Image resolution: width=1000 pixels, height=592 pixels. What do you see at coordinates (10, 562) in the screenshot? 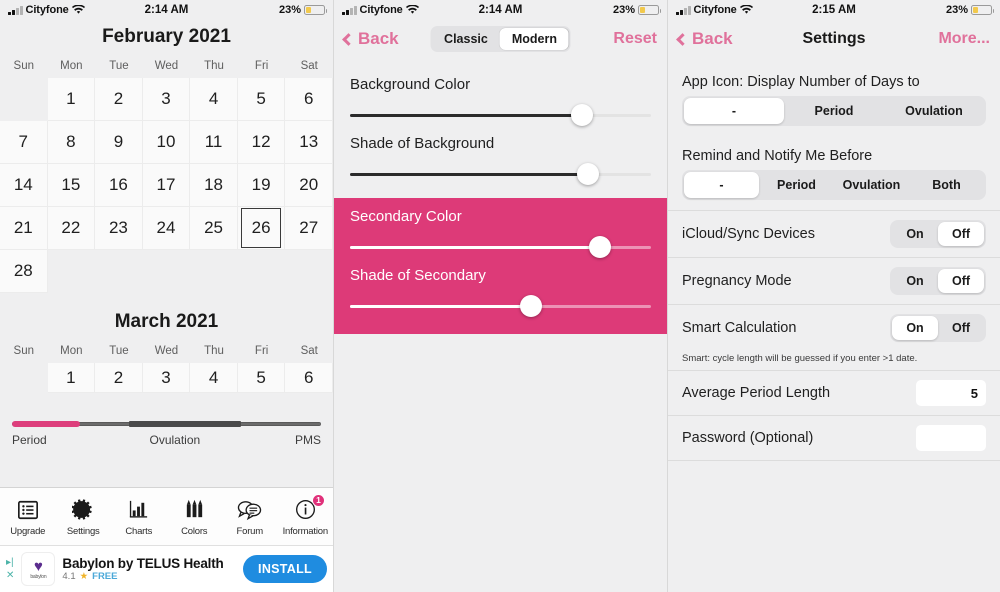
I see `adchoices-icon: ▸|` at bounding box center [10, 562].